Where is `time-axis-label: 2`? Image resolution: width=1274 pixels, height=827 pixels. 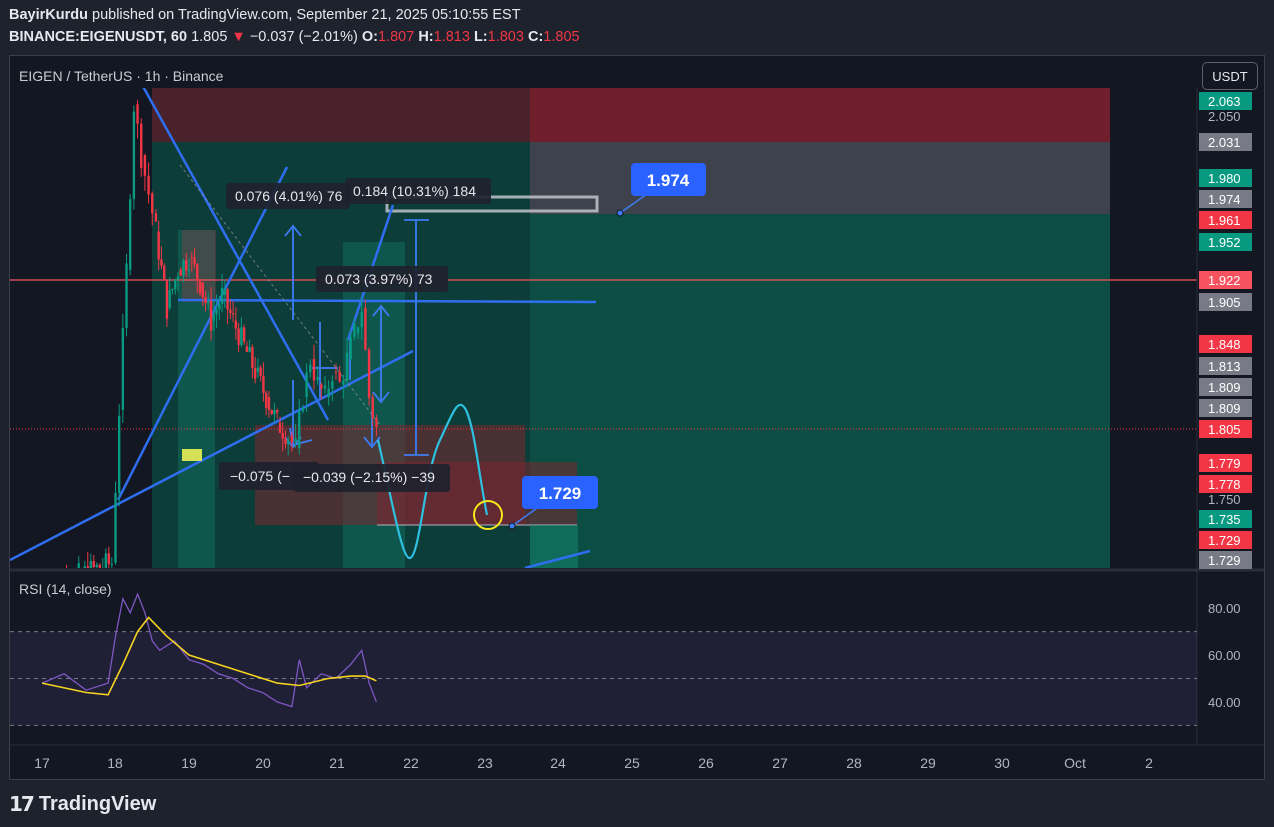 time-axis-label: 2 is located at coordinates (1149, 763).